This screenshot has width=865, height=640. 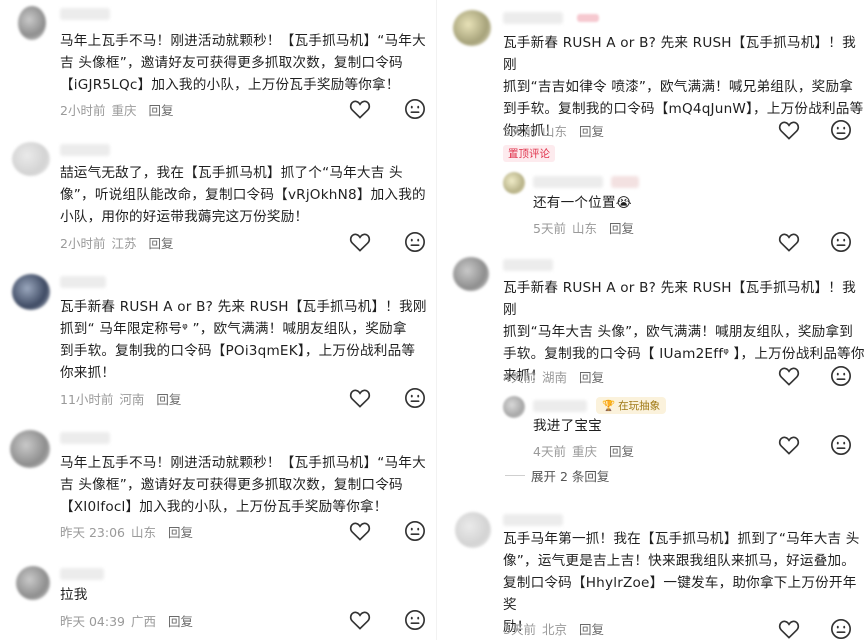 What do you see at coordinates (519, 629) in the screenshot?
I see `comment-time: 3天前` at bounding box center [519, 629].